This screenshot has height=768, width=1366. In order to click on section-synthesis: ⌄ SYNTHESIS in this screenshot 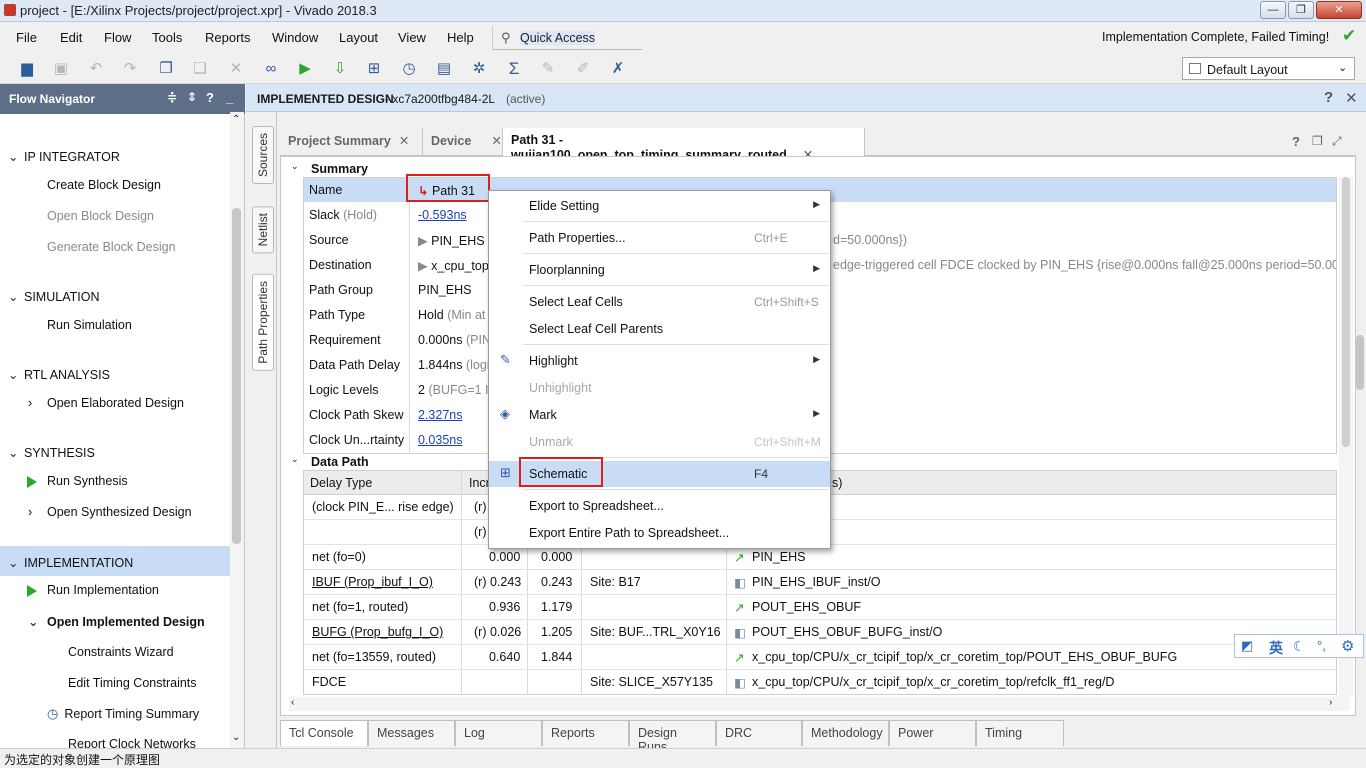, I will do `click(51, 452)`.